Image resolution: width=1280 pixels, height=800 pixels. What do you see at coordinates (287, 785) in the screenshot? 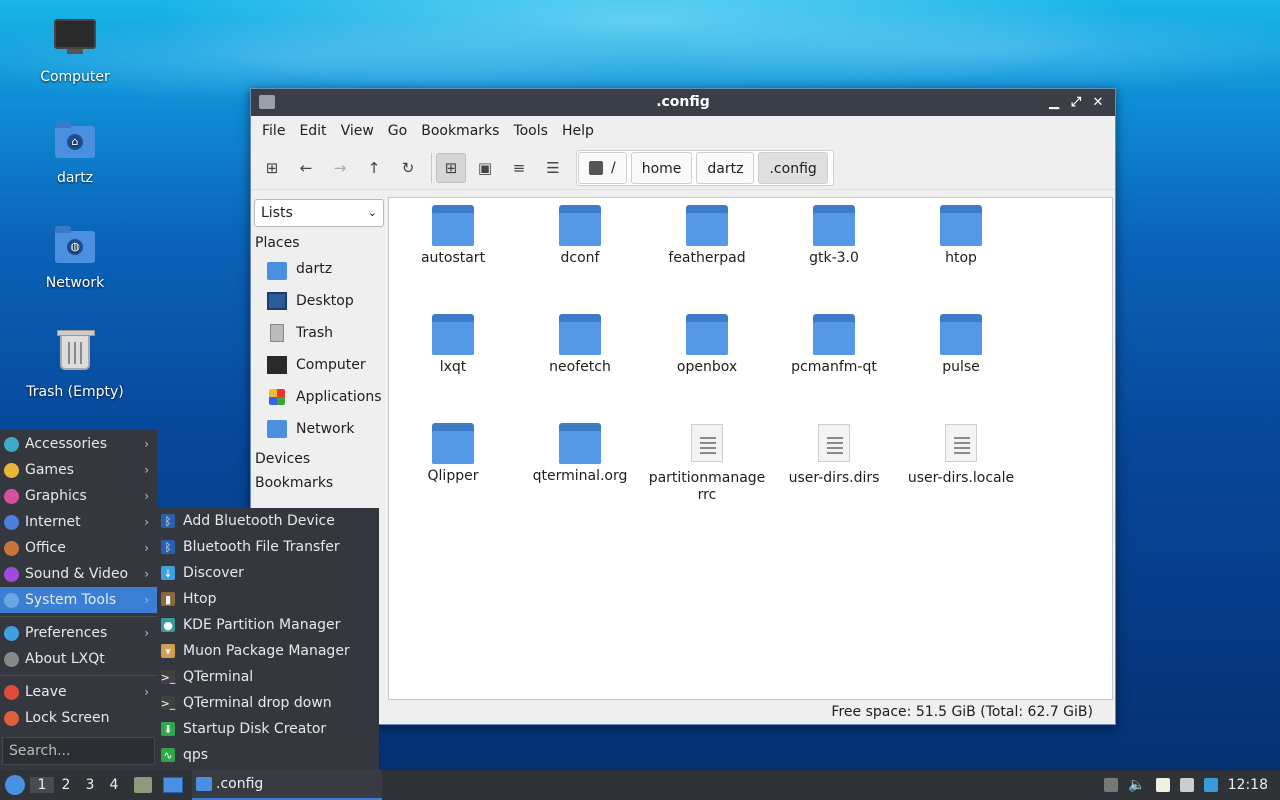
I see `taskbar-task-config: .config` at bounding box center [287, 785].